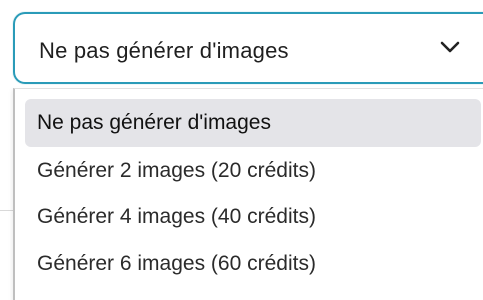 Image resolution: width=483 pixels, height=300 pixels. What do you see at coordinates (7, 210) in the screenshot?
I see `divider` at bounding box center [7, 210].